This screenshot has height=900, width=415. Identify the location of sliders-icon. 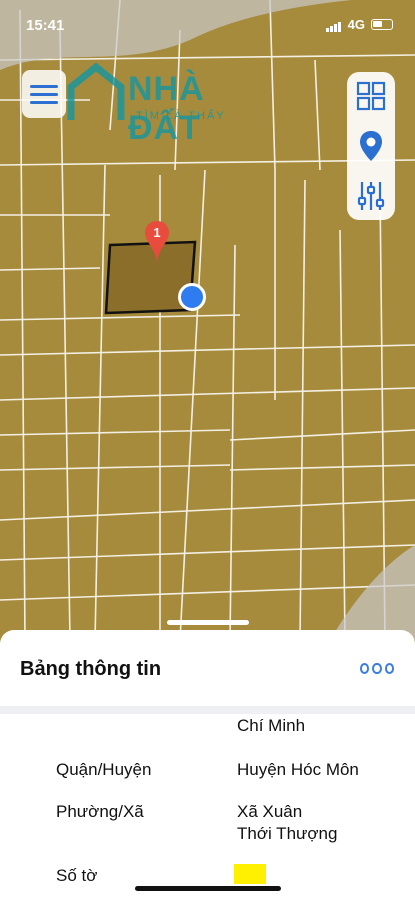
(371, 196).